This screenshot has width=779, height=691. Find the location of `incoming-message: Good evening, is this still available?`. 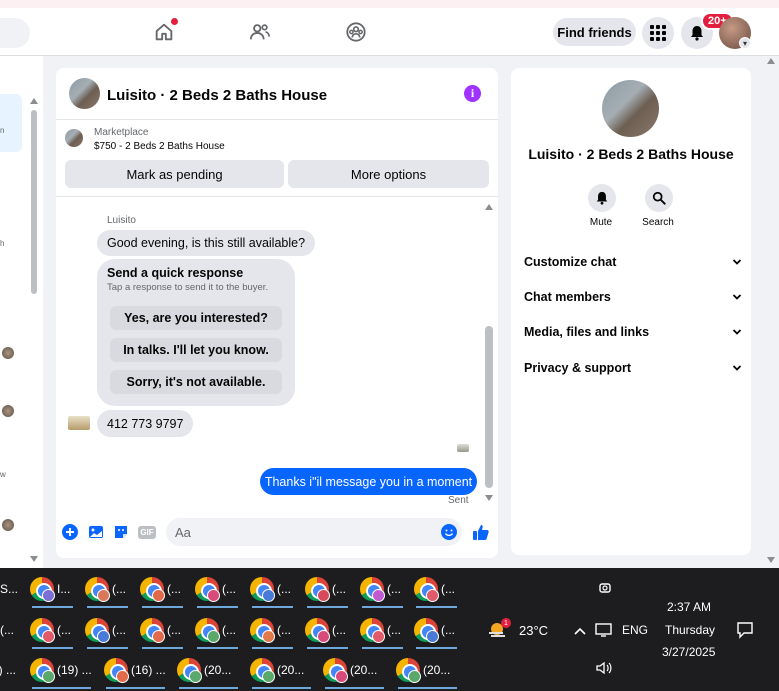

incoming-message: Good evening, is this still available? is located at coordinates (206, 243).